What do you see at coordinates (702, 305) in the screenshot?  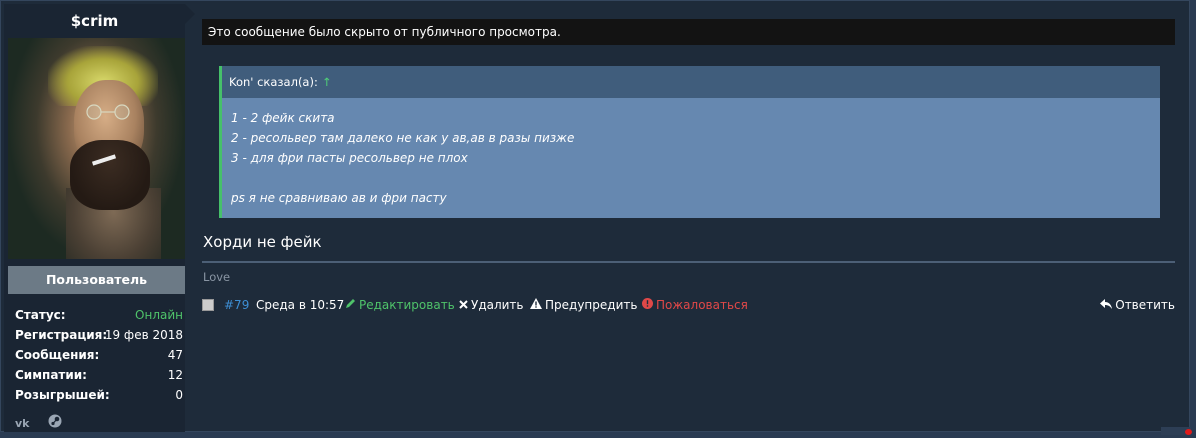 I see `report-label: Пожаловаться` at bounding box center [702, 305].